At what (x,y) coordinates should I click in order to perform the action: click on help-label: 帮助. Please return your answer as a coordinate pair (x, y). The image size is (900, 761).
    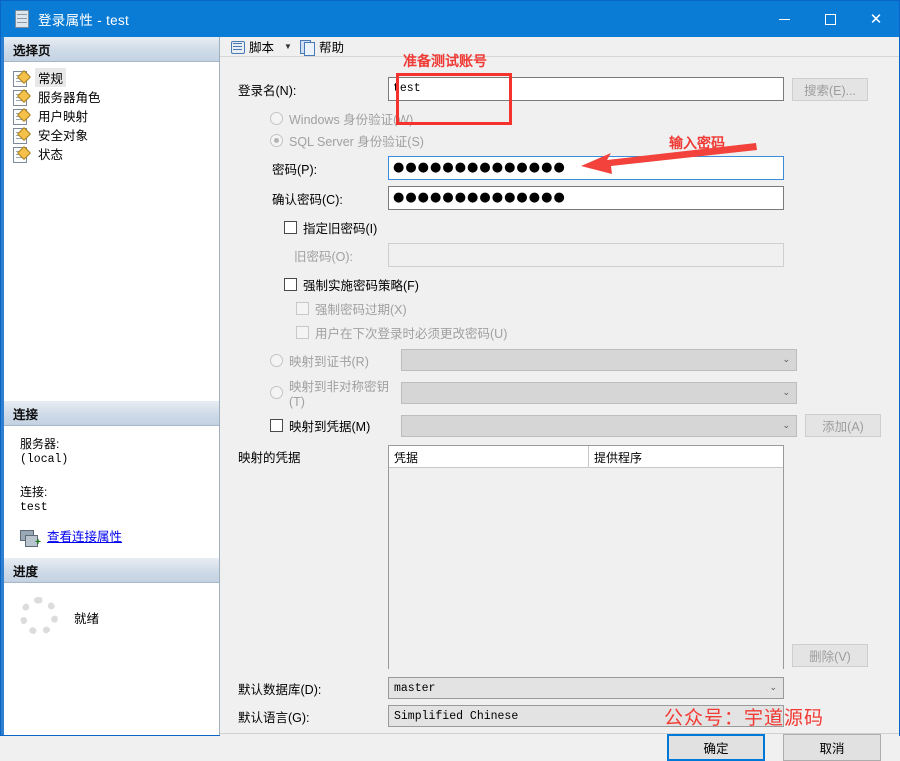
    Looking at the image, I should click on (331, 48).